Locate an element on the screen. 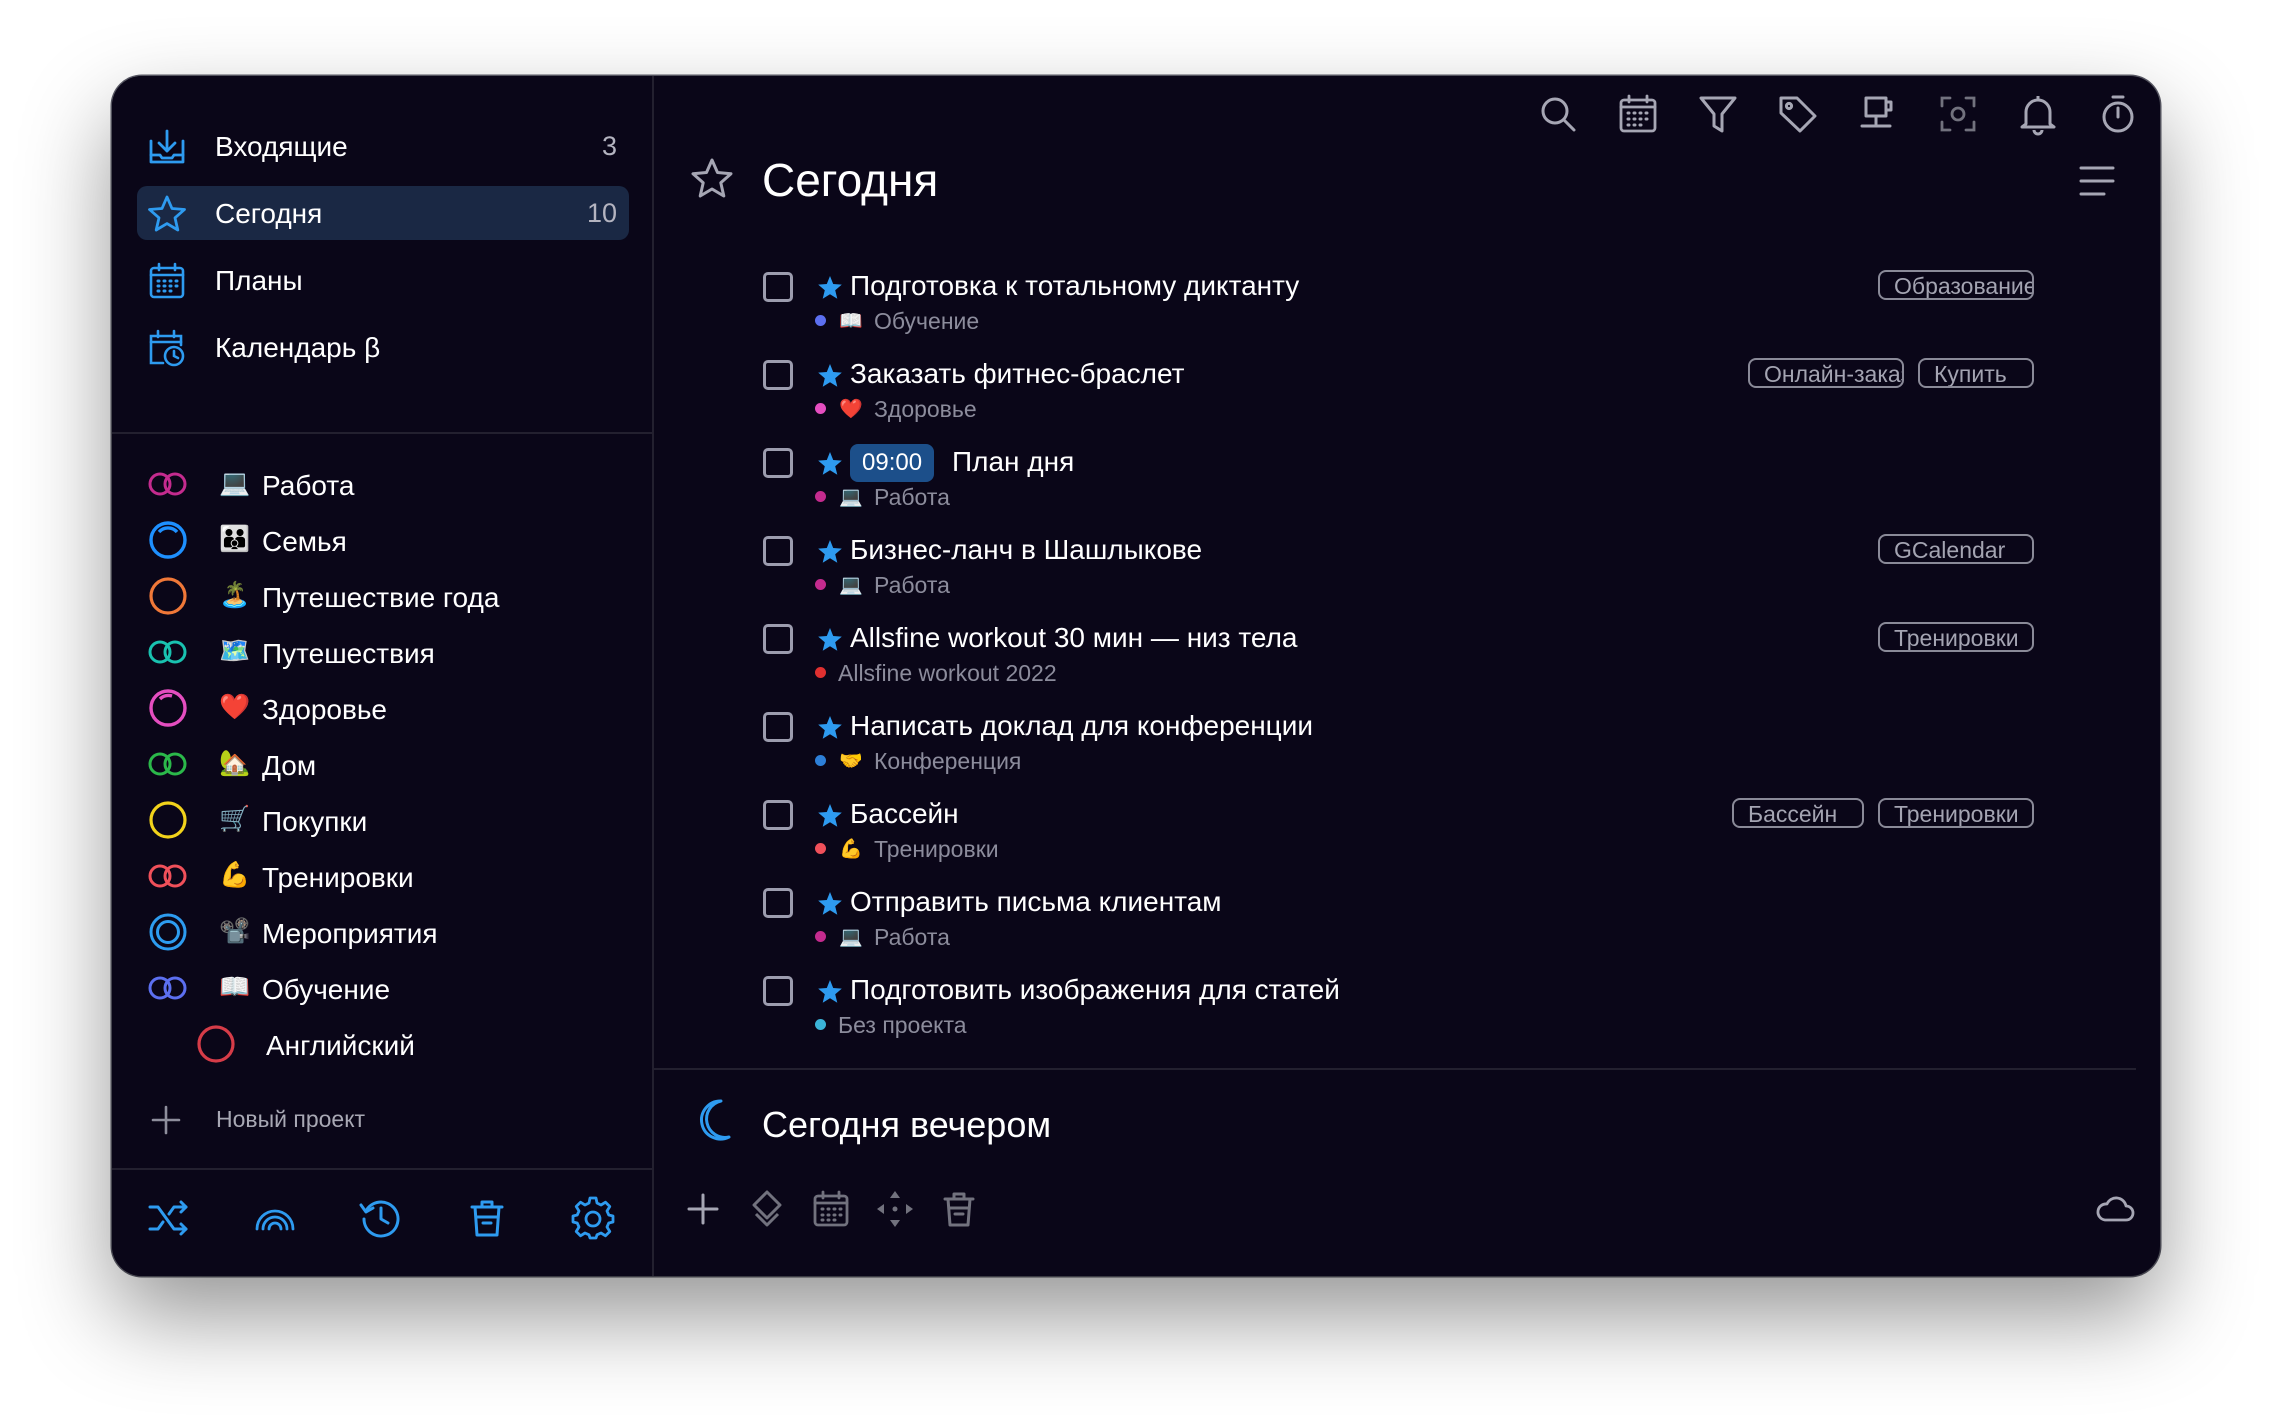  task-time-badge: 09:00 is located at coordinates (892, 463).